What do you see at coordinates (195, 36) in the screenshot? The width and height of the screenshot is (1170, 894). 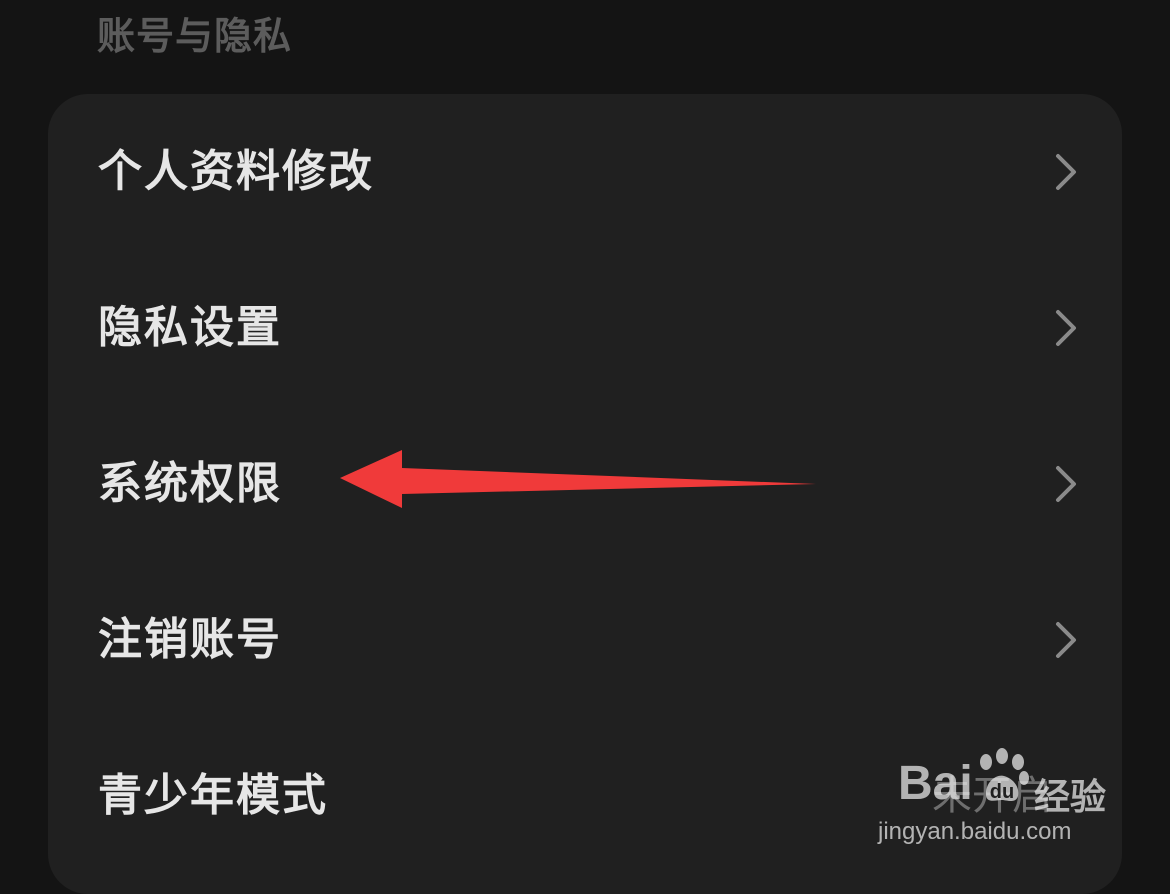 I see `section-title: 账号与隐私` at bounding box center [195, 36].